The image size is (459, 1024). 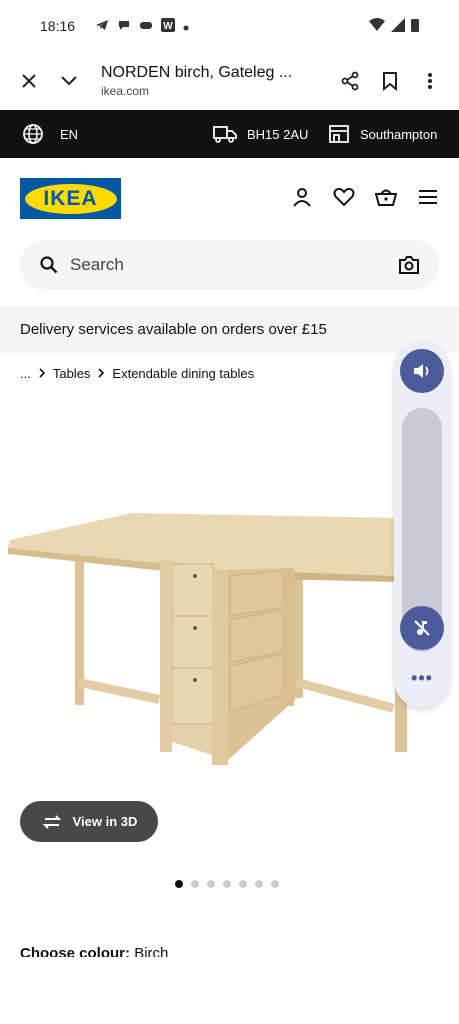 What do you see at coordinates (278, 134) in the screenshot?
I see `postcode-label: BH15 2AU` at bounding box center [278, 134].